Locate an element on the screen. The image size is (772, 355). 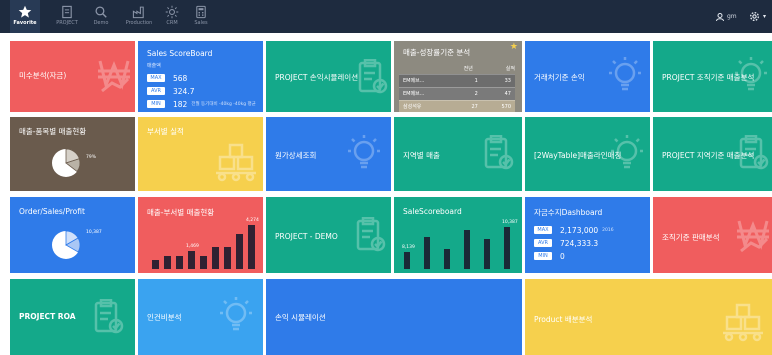
favorite-star-icon: ★ is located at coordinates (514, 47).